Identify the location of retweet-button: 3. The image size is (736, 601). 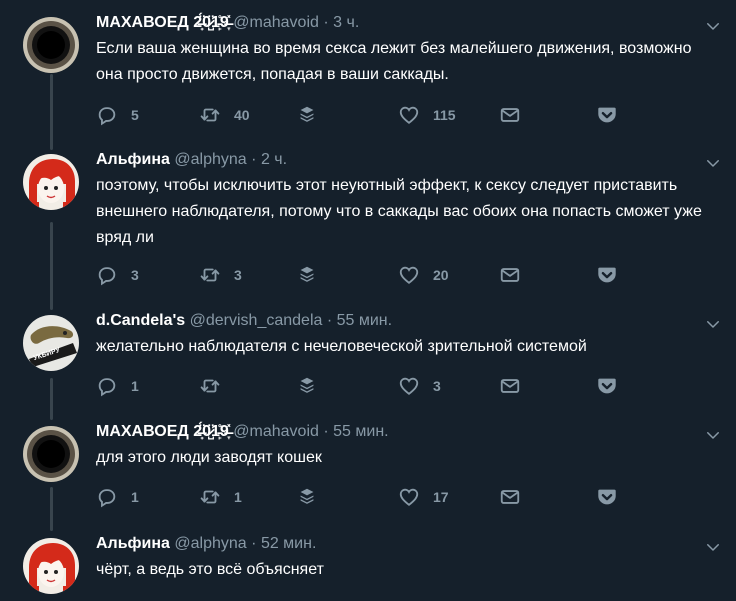
(220, 275).